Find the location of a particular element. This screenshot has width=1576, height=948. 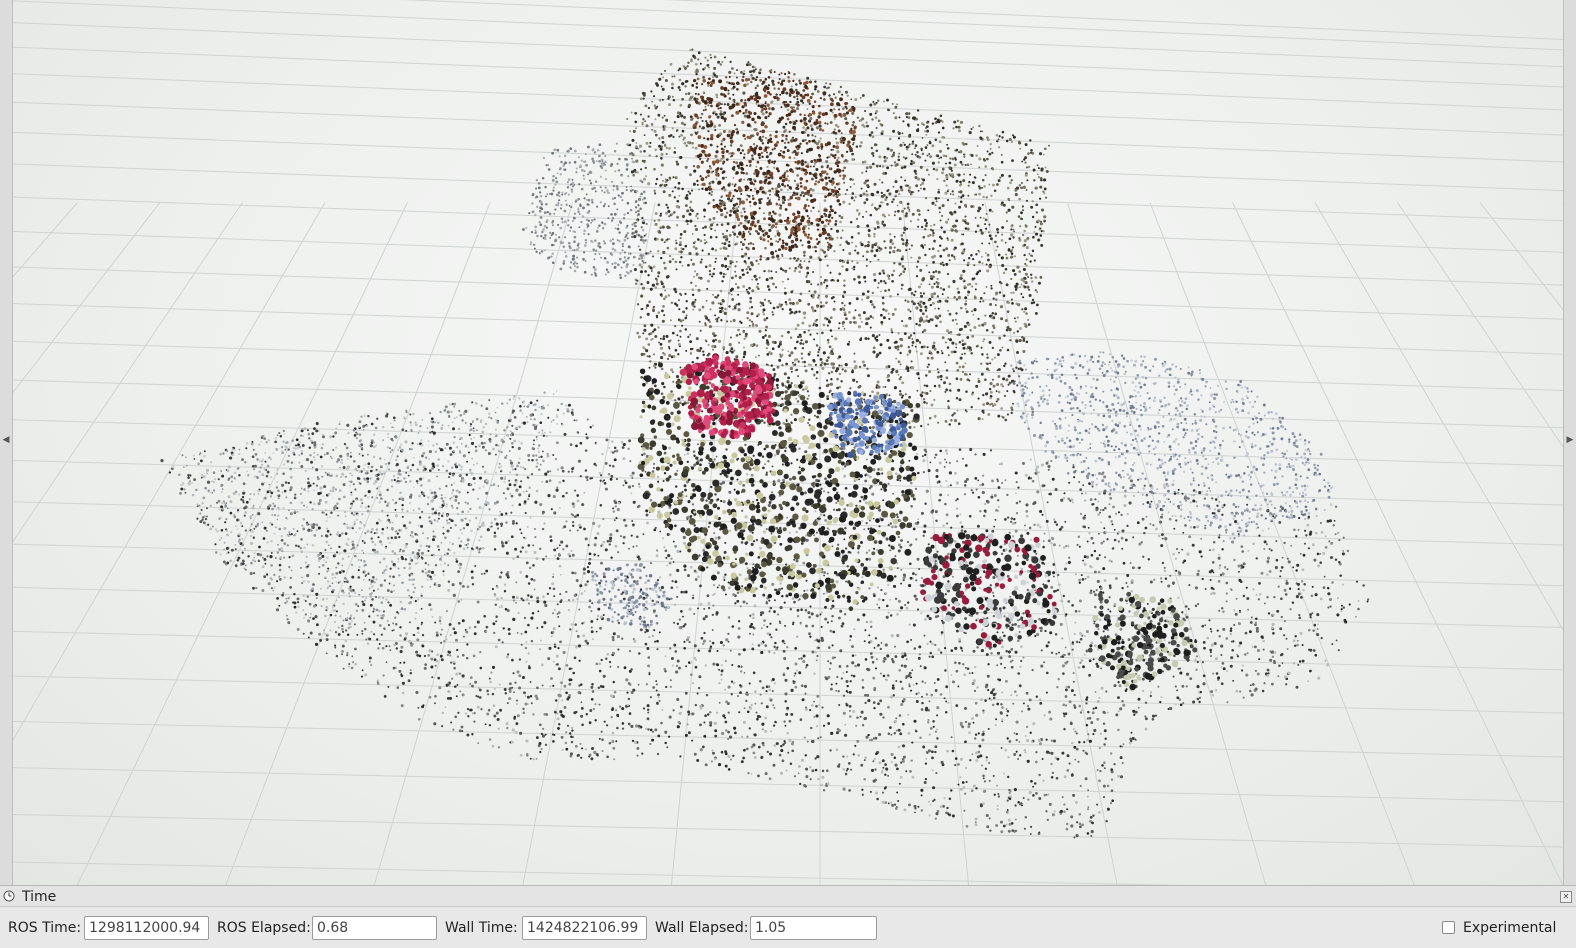

left-panel-splitter: ◀ is located at coordinates (6, 442).